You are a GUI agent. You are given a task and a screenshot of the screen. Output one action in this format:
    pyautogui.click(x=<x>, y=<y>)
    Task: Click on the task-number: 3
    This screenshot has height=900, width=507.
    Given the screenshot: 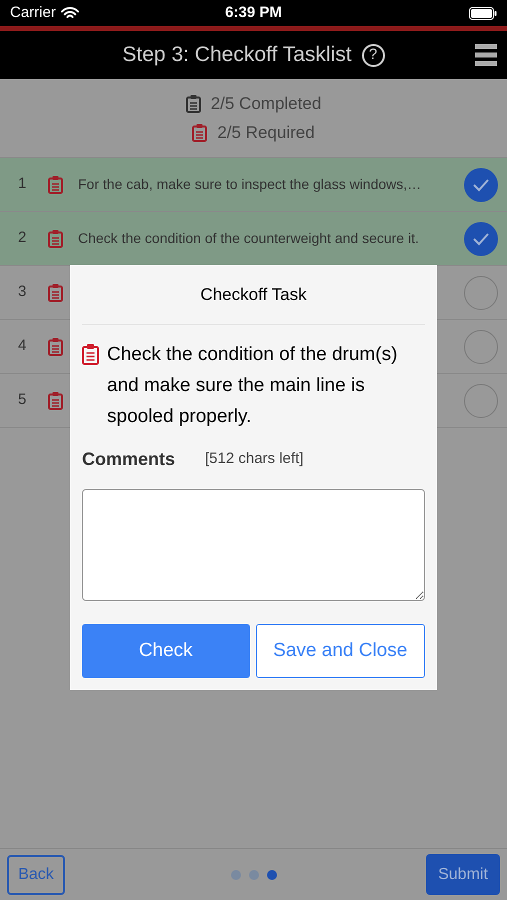 What is the action you would take?
    pyautogui.click(x=23, y=292)
    